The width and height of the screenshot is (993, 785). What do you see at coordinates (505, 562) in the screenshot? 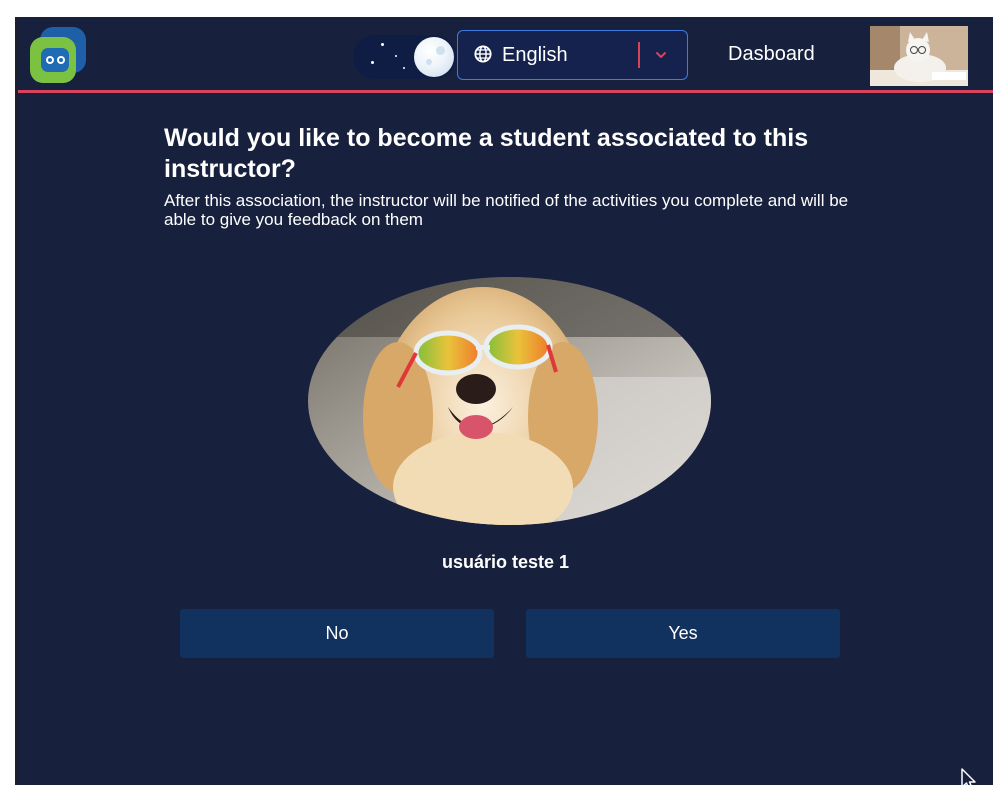
I see `instructor-name: usuário teste 1` at bounding box center [505, 562].